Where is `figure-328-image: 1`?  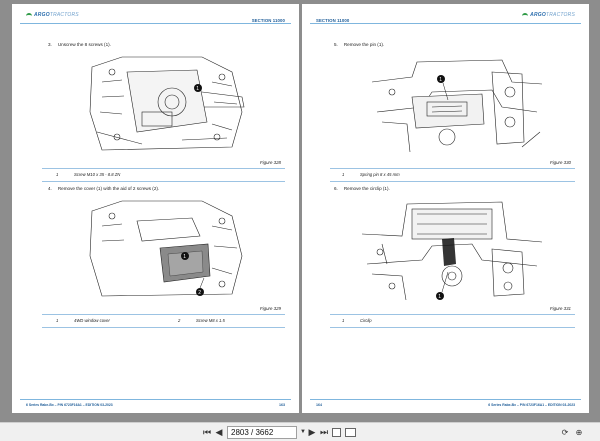
figure-328-image: 1 is located at coordinates (167, 103).